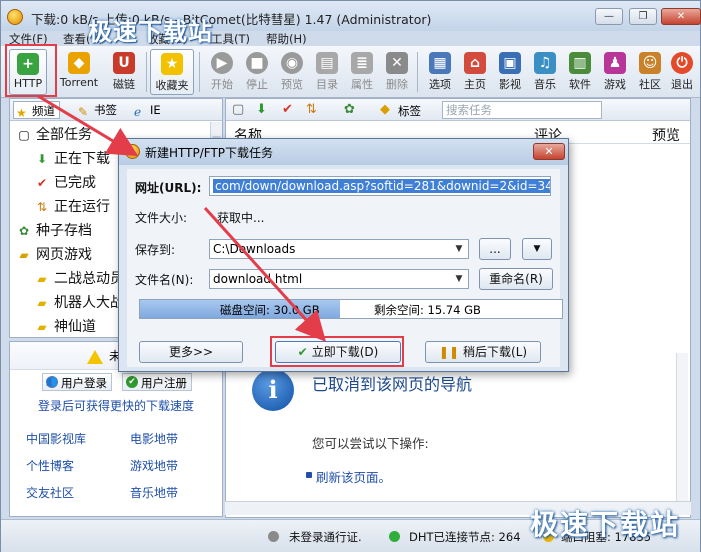 This screenshot has width=701, height=552. What do you see at coordinates (124, 72) in the screenshot?
I see `magnet-button: U 磁链` at bounding box center [124, 72].